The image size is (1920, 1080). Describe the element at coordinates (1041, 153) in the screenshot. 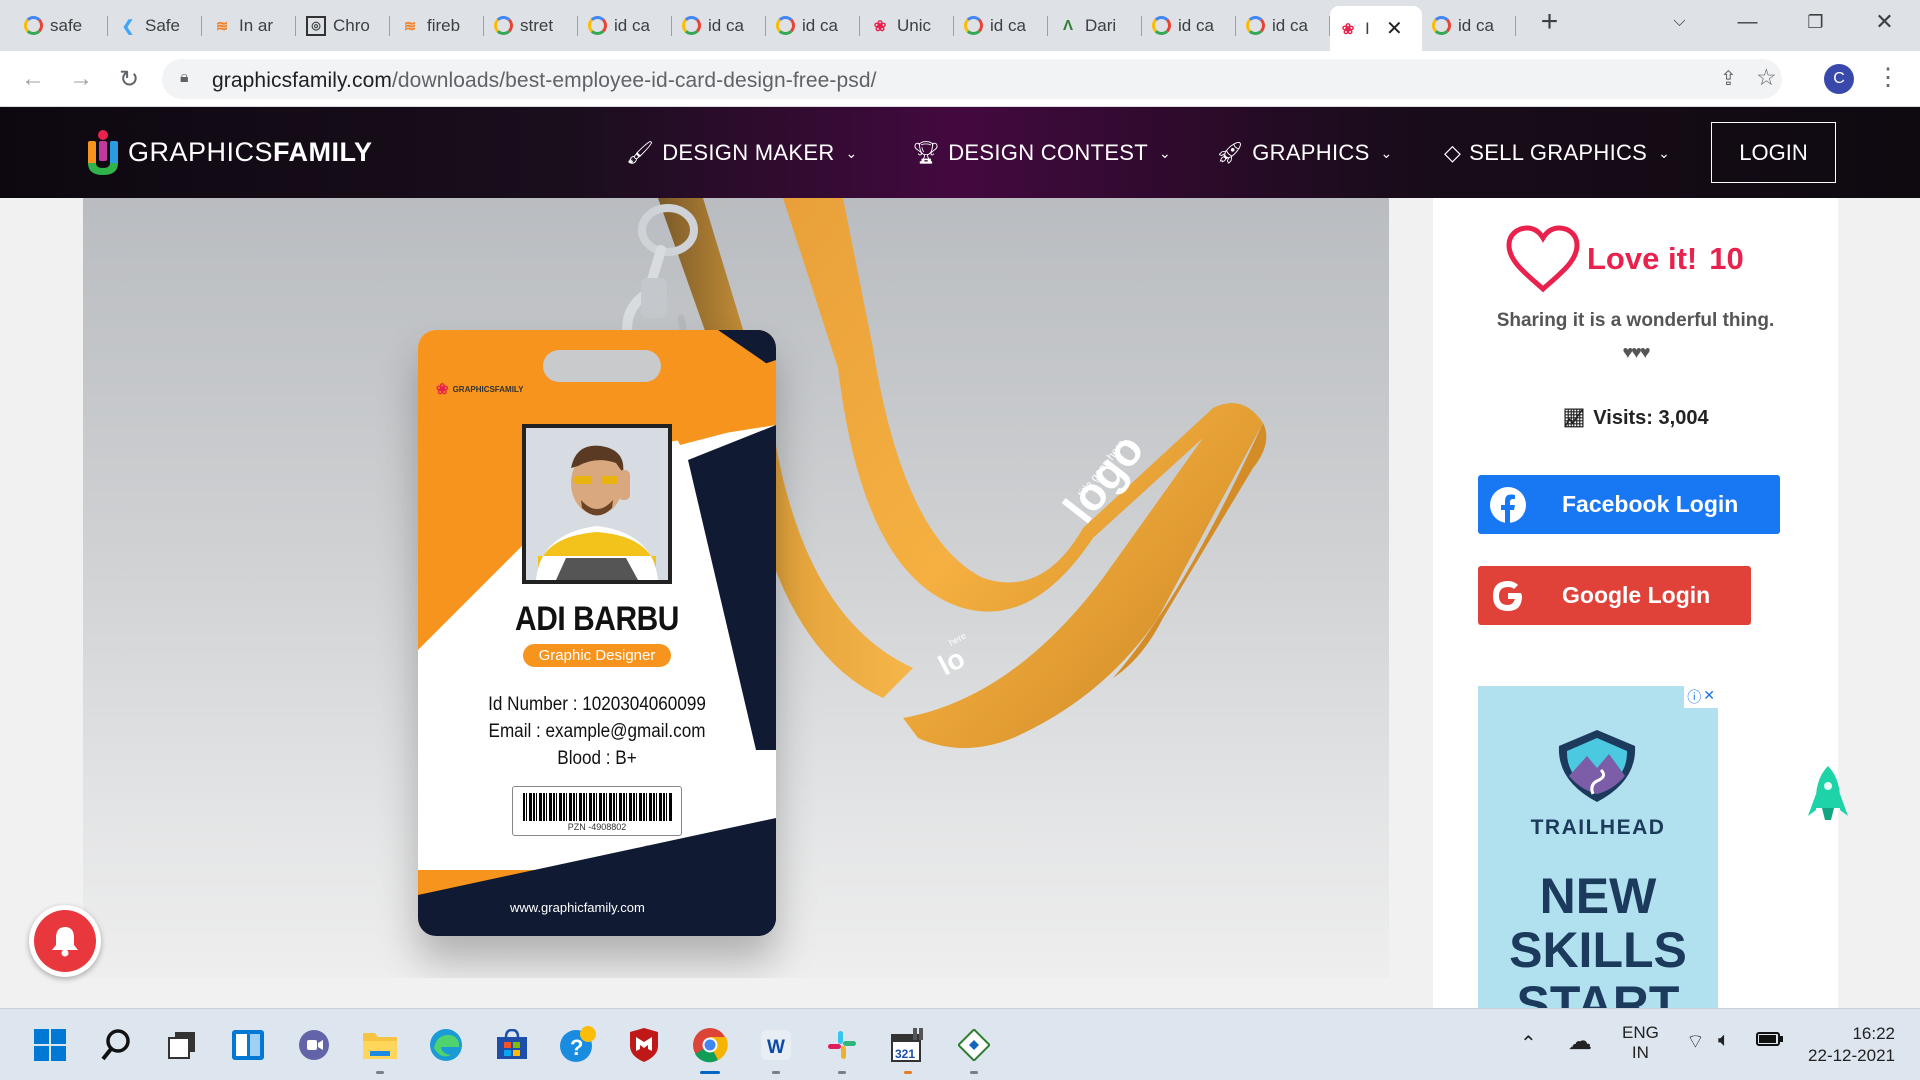

I see `nav-design-contest: 🏆︎ DESIGN CONTEST ⌄` at that location.